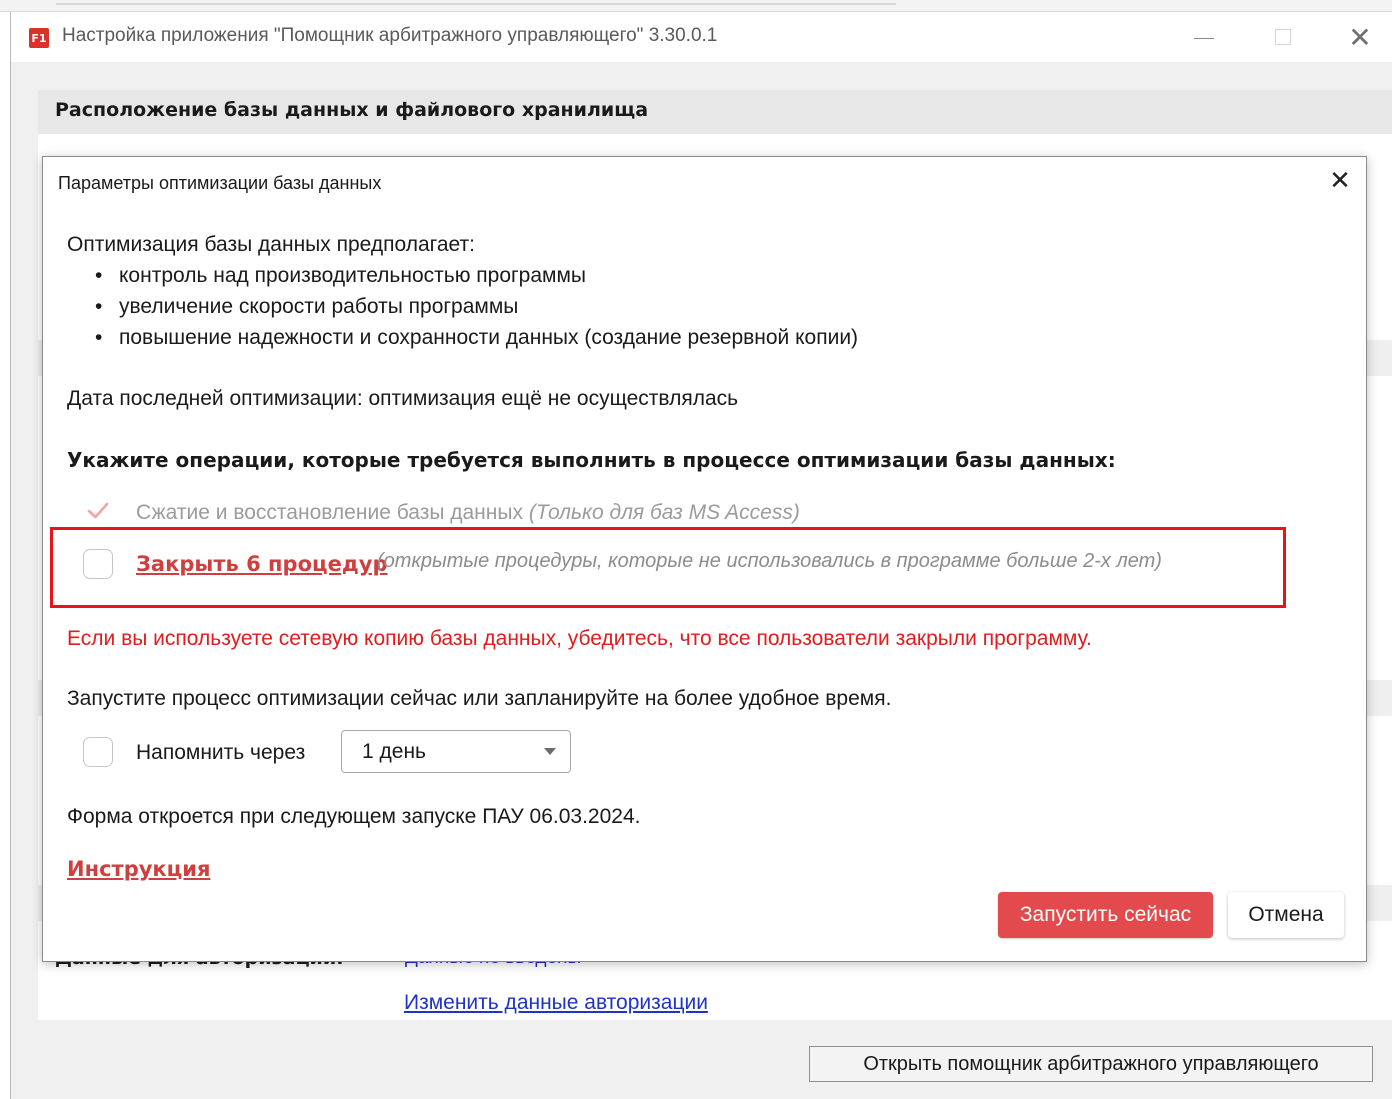  What do you see at coordinates (1105, 915) in the screenshot?
I see `run-now-button: Запустить сейчас` at bounding box center [1105, 915].